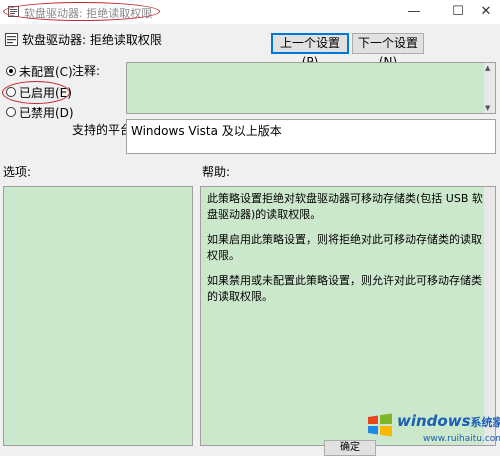 The width and height of the screenshot is (500, 456). What do you see at coordinates (206, 131) in the screenshot?
I see `platform-value: Windows Vista 及以上版本` at bounding box center [206, 131].